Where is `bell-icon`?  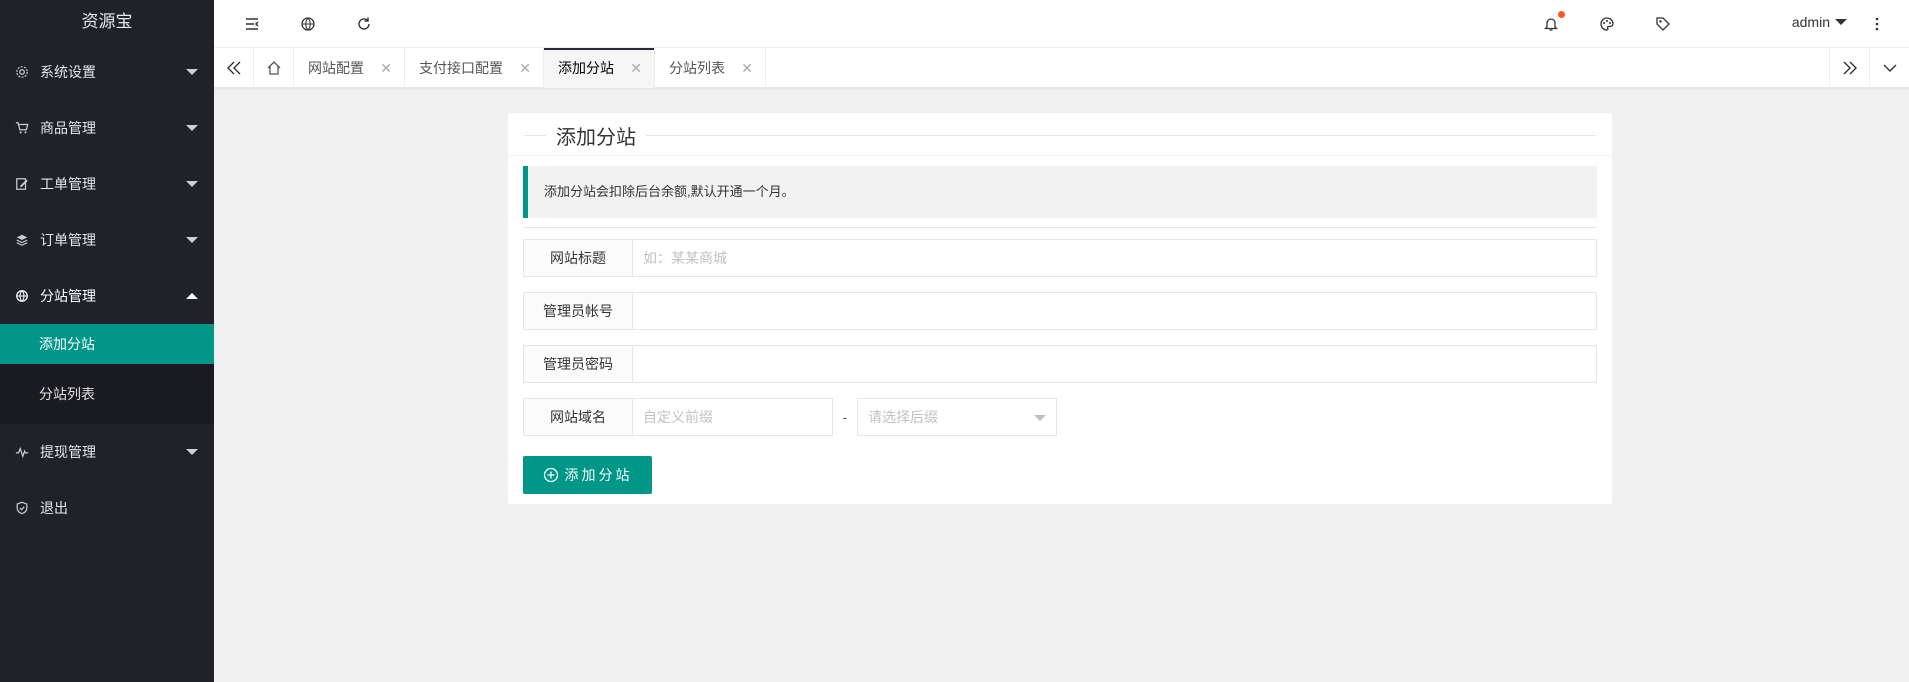
bell-icon is located at coordinates (1552, 23).